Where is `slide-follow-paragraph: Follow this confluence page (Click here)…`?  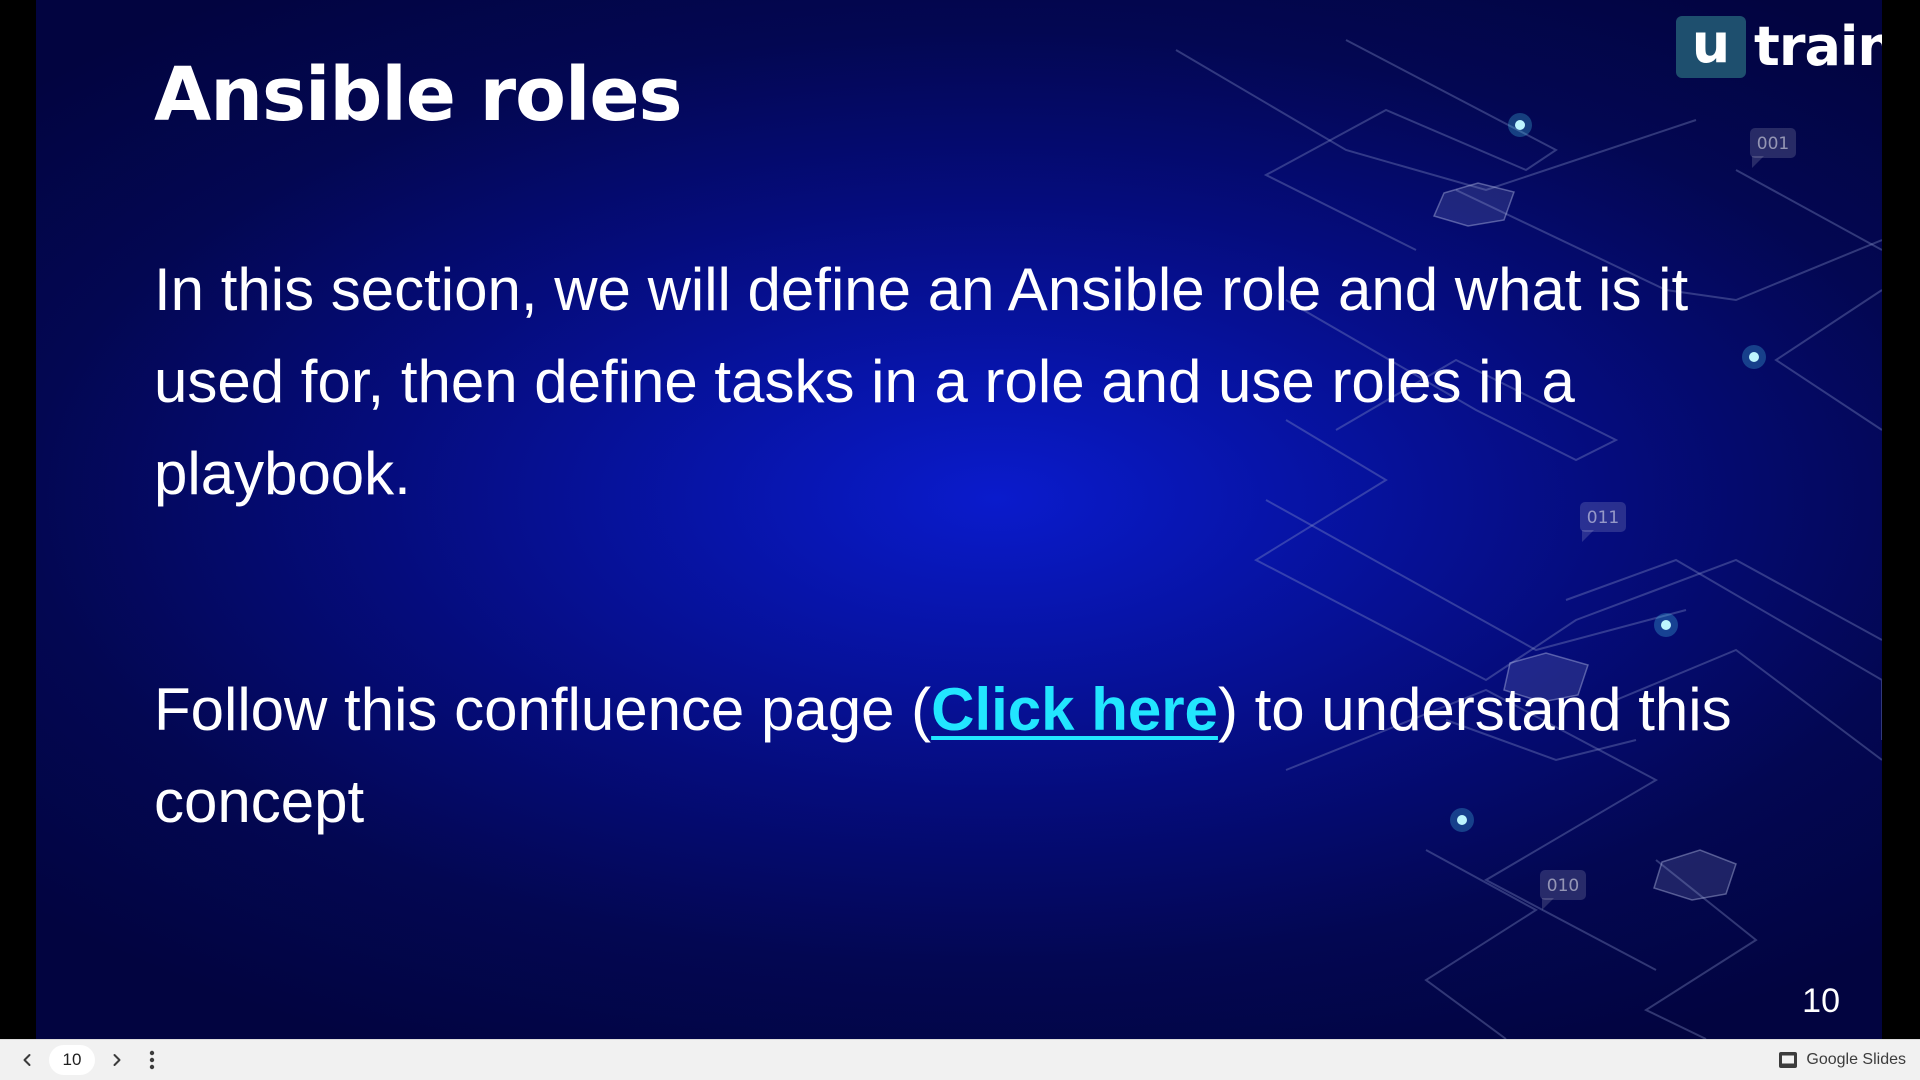
slide-follow-paragraph: Follow this confluence page (Click here)… is located at coordinates (974, 756).